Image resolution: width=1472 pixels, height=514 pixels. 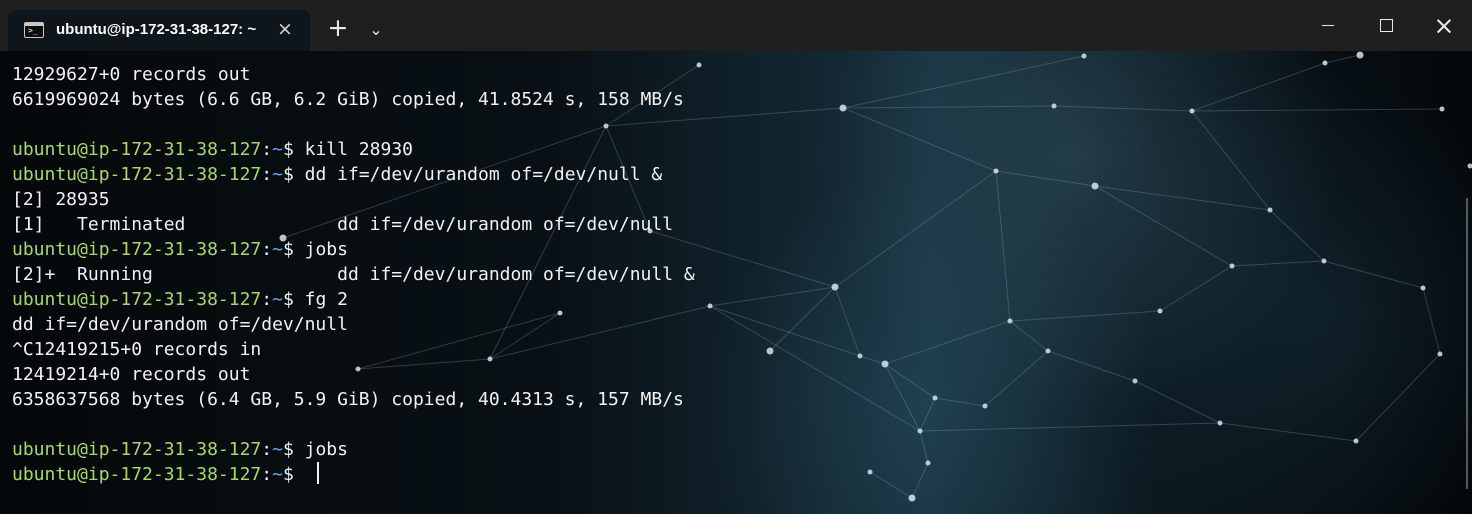 I want to click on command-text: kill 28930, so click(x=358, y=149).